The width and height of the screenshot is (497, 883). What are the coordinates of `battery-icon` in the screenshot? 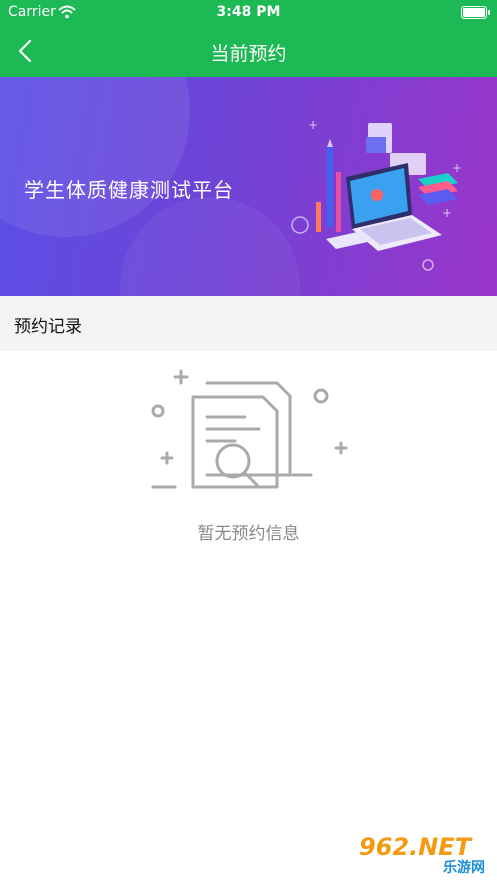 It's located at (475, 12).